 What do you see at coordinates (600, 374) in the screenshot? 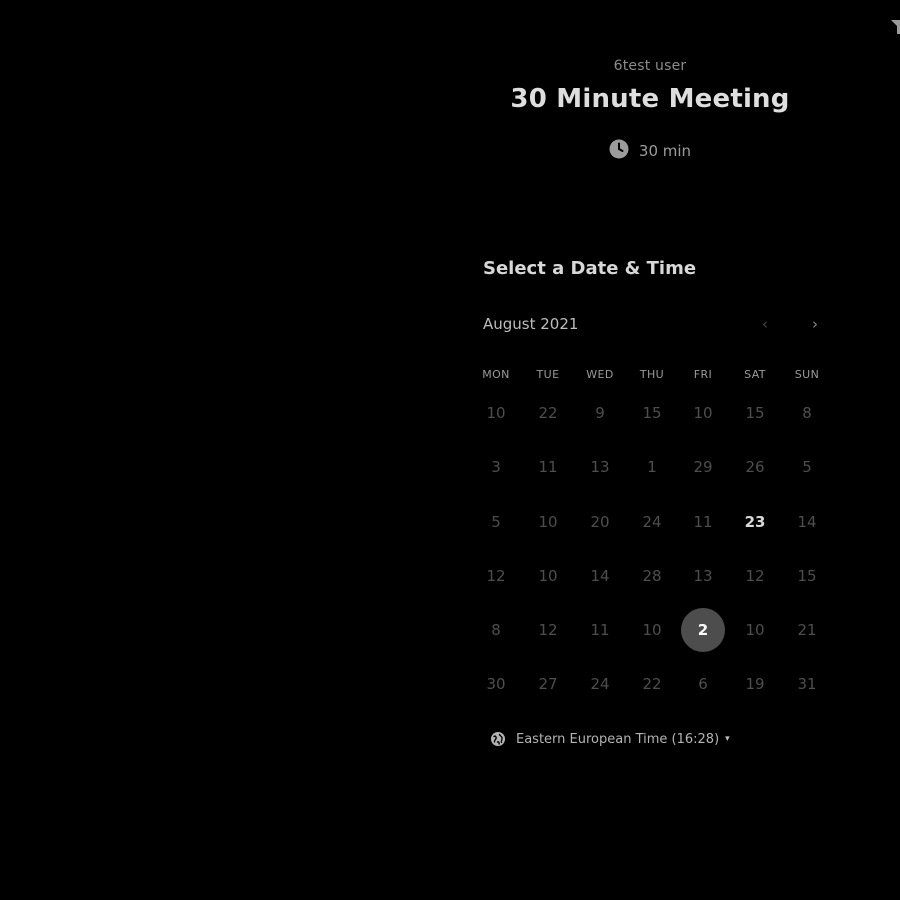
I see `weekday-wed: WED` at bounding box center [600, 374].